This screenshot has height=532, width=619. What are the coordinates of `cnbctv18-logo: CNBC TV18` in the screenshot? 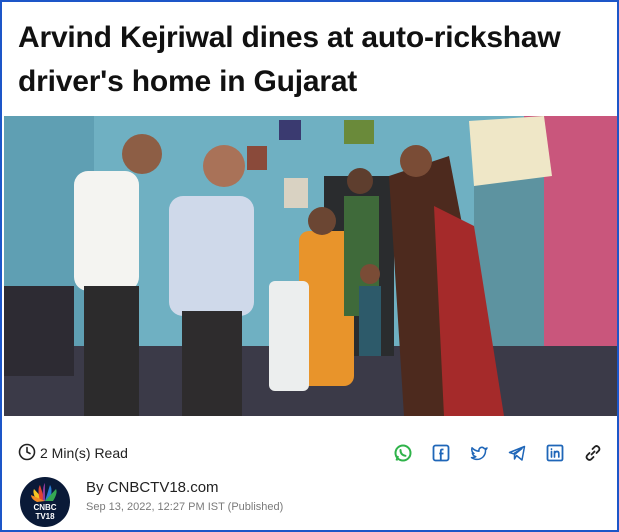 It's located at (45, 502).